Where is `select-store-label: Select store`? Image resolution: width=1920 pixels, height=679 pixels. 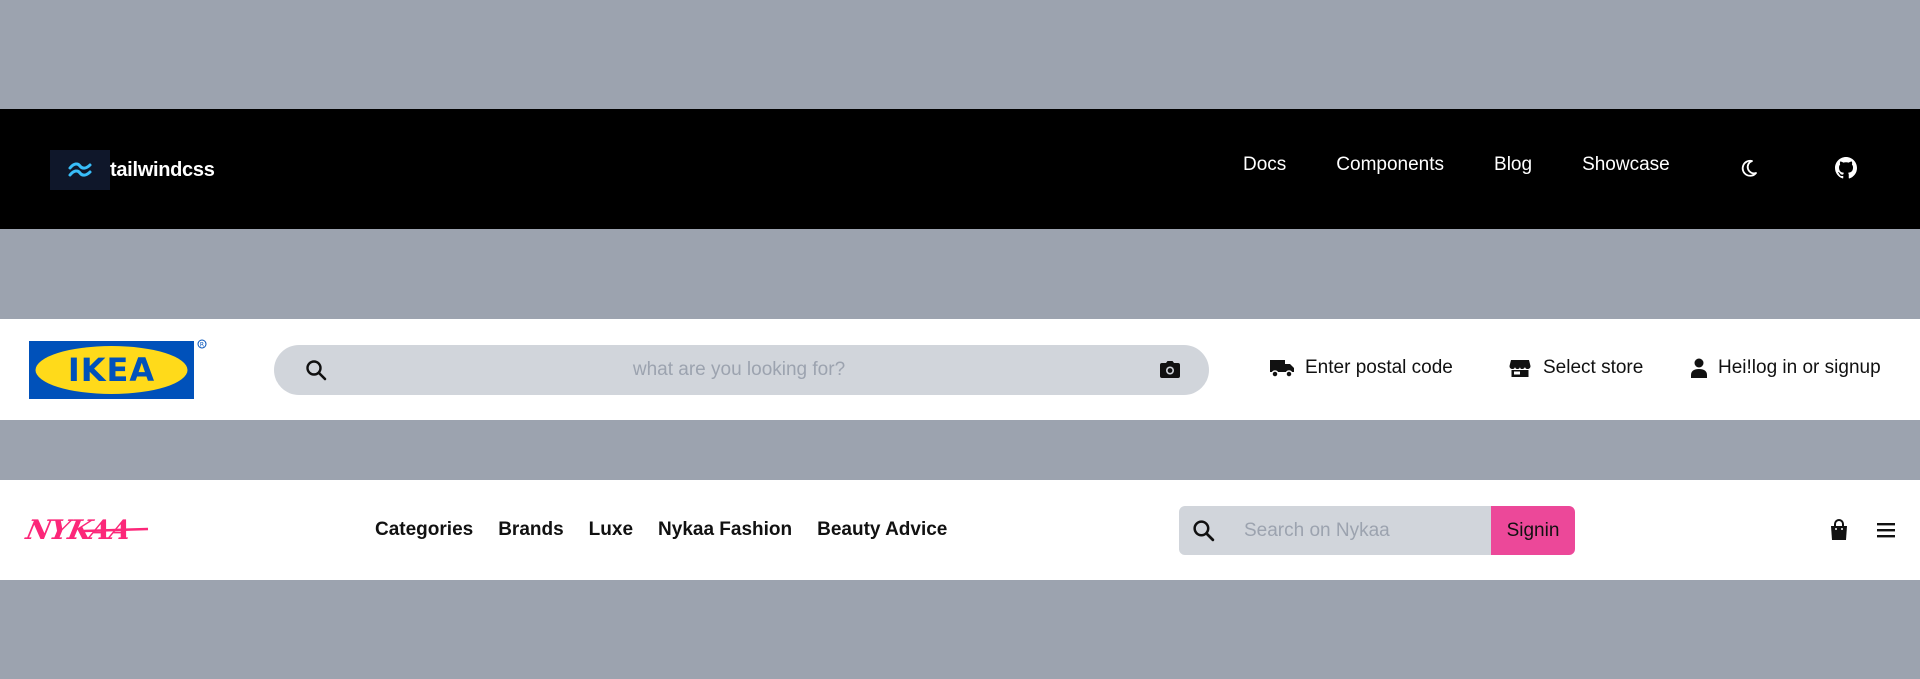
select-store-label: Select store is located at coordinates (1593, 367).